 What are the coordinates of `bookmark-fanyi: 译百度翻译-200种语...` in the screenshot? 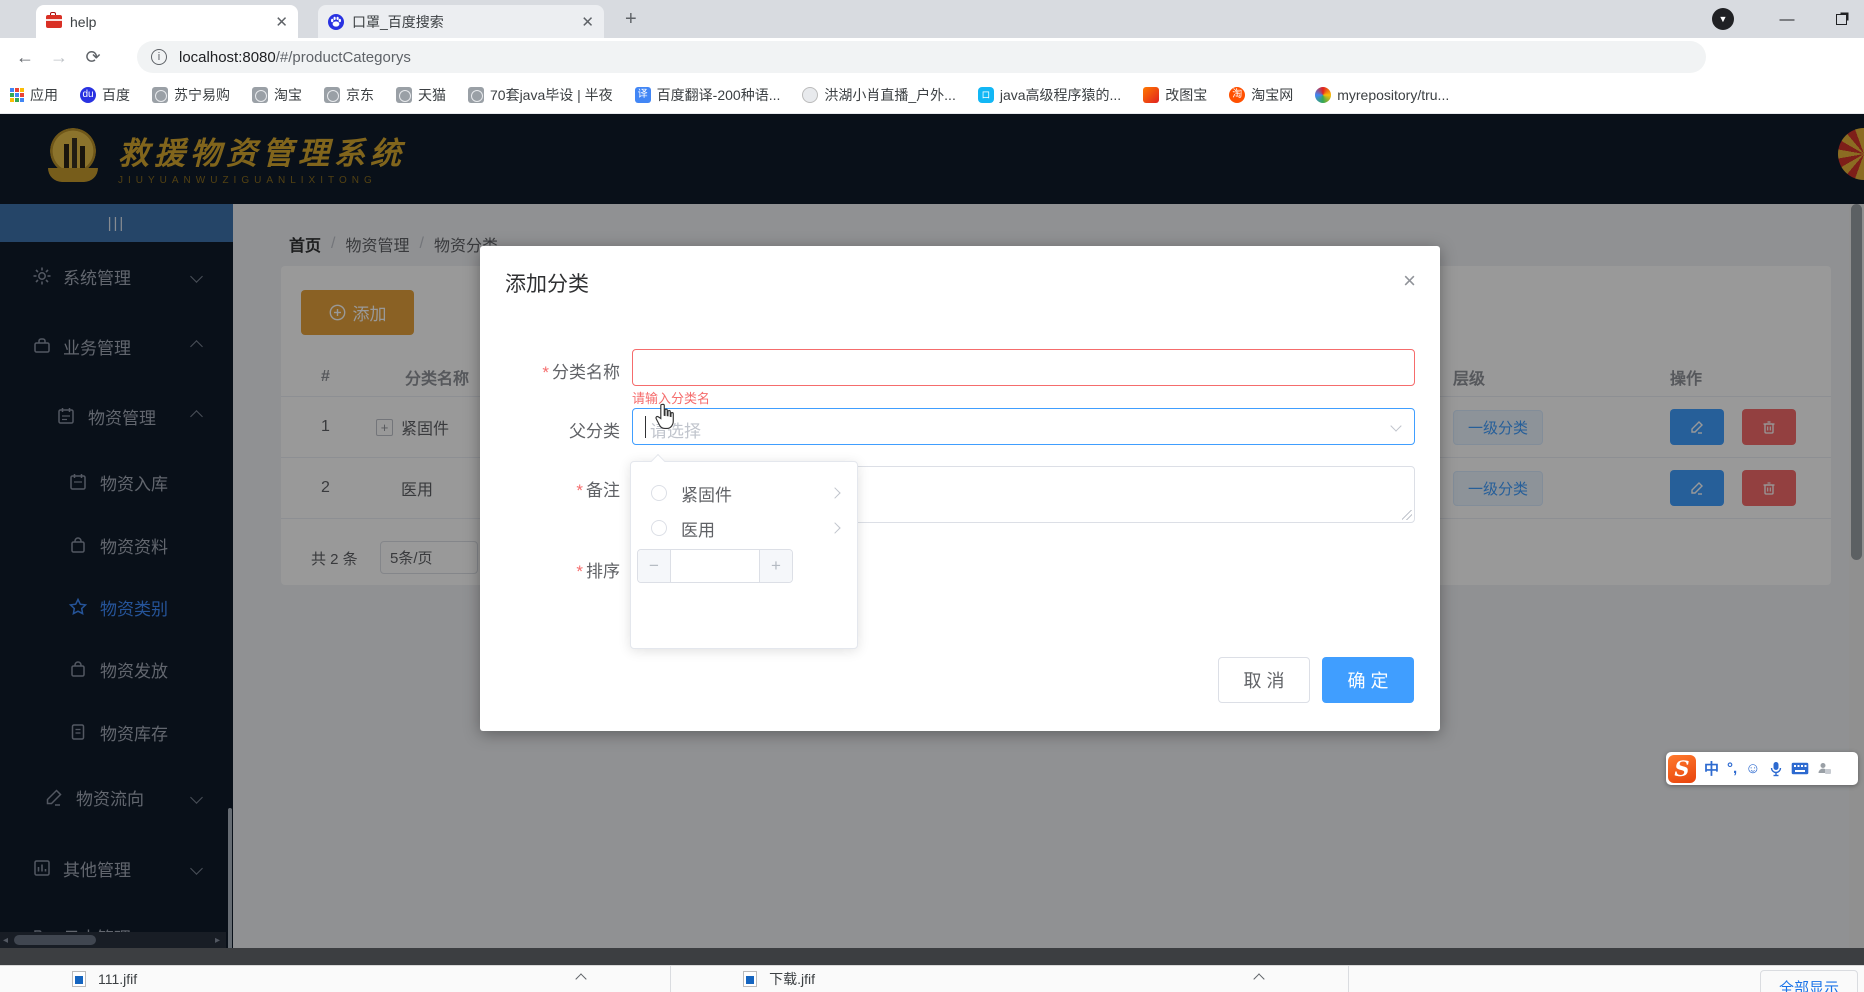 It's located at (707, 95).